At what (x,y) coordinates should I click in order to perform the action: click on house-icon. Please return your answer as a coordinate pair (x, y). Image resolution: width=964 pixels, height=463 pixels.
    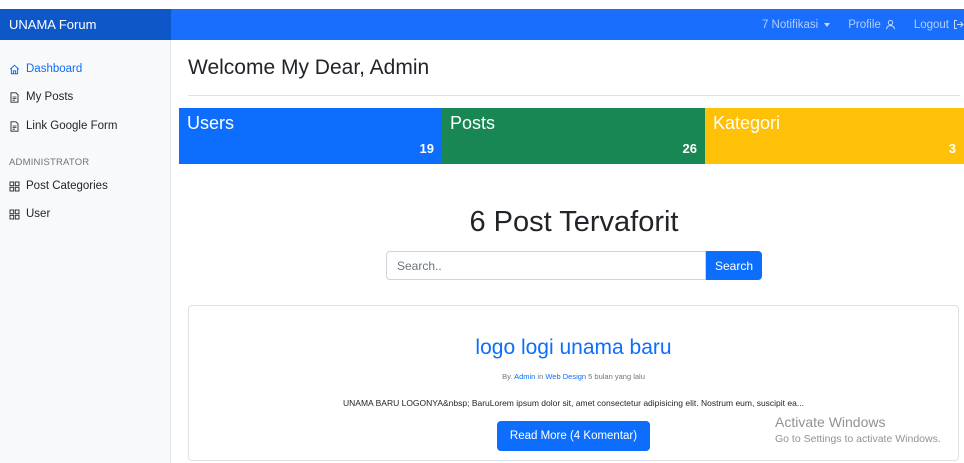
    Looking at the image, I should click on (14, 69).